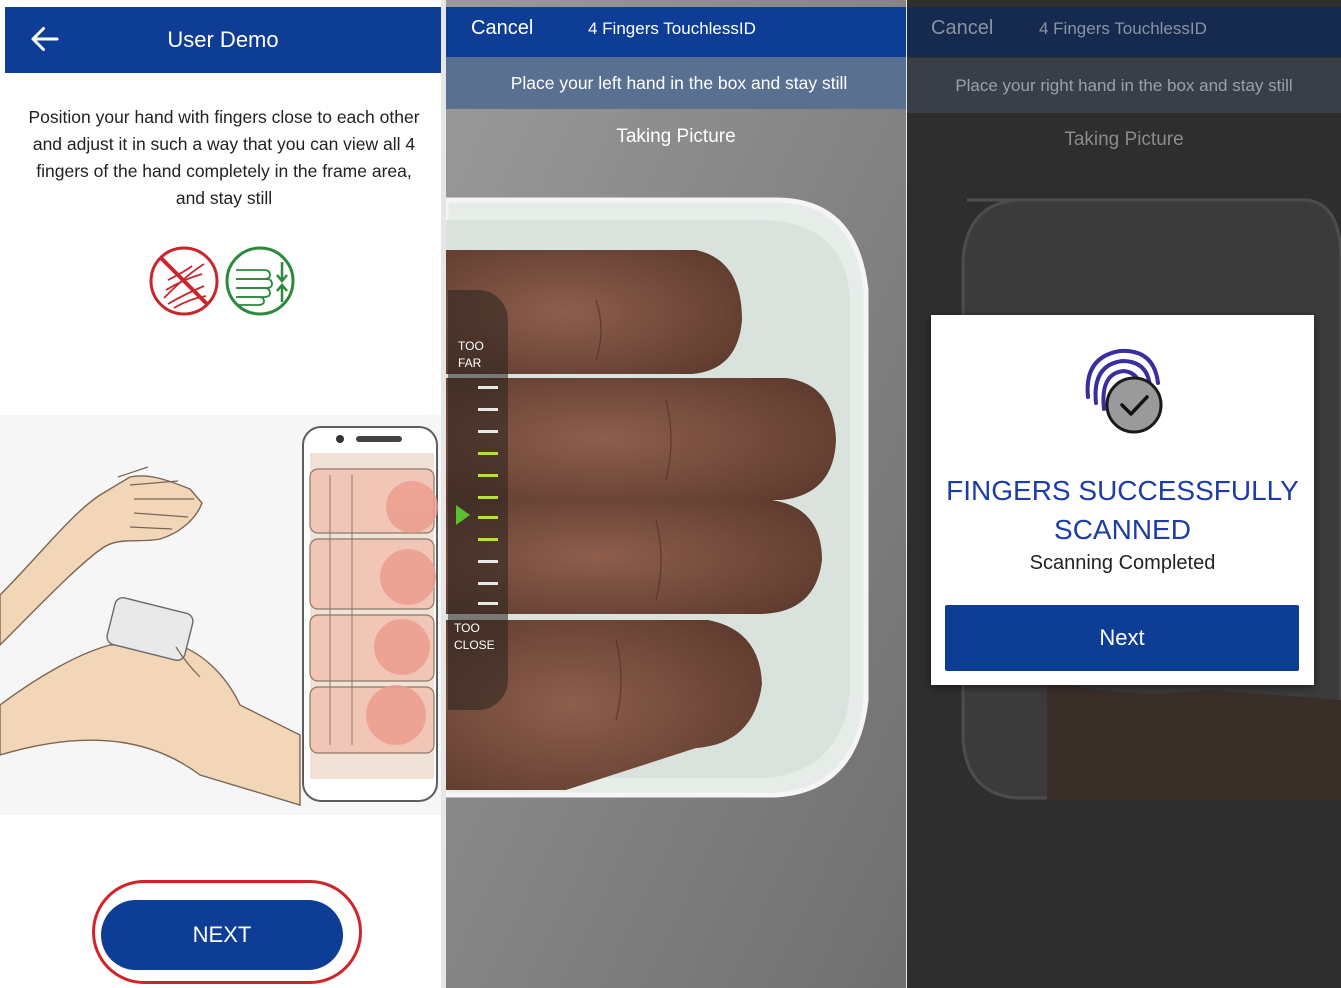 The width and height of the screenshot is (1341, 988). Describe the element at coordinates (471, 355) in the screenshot. I see `gauge-too-far-label: TOO FAR` at that location.